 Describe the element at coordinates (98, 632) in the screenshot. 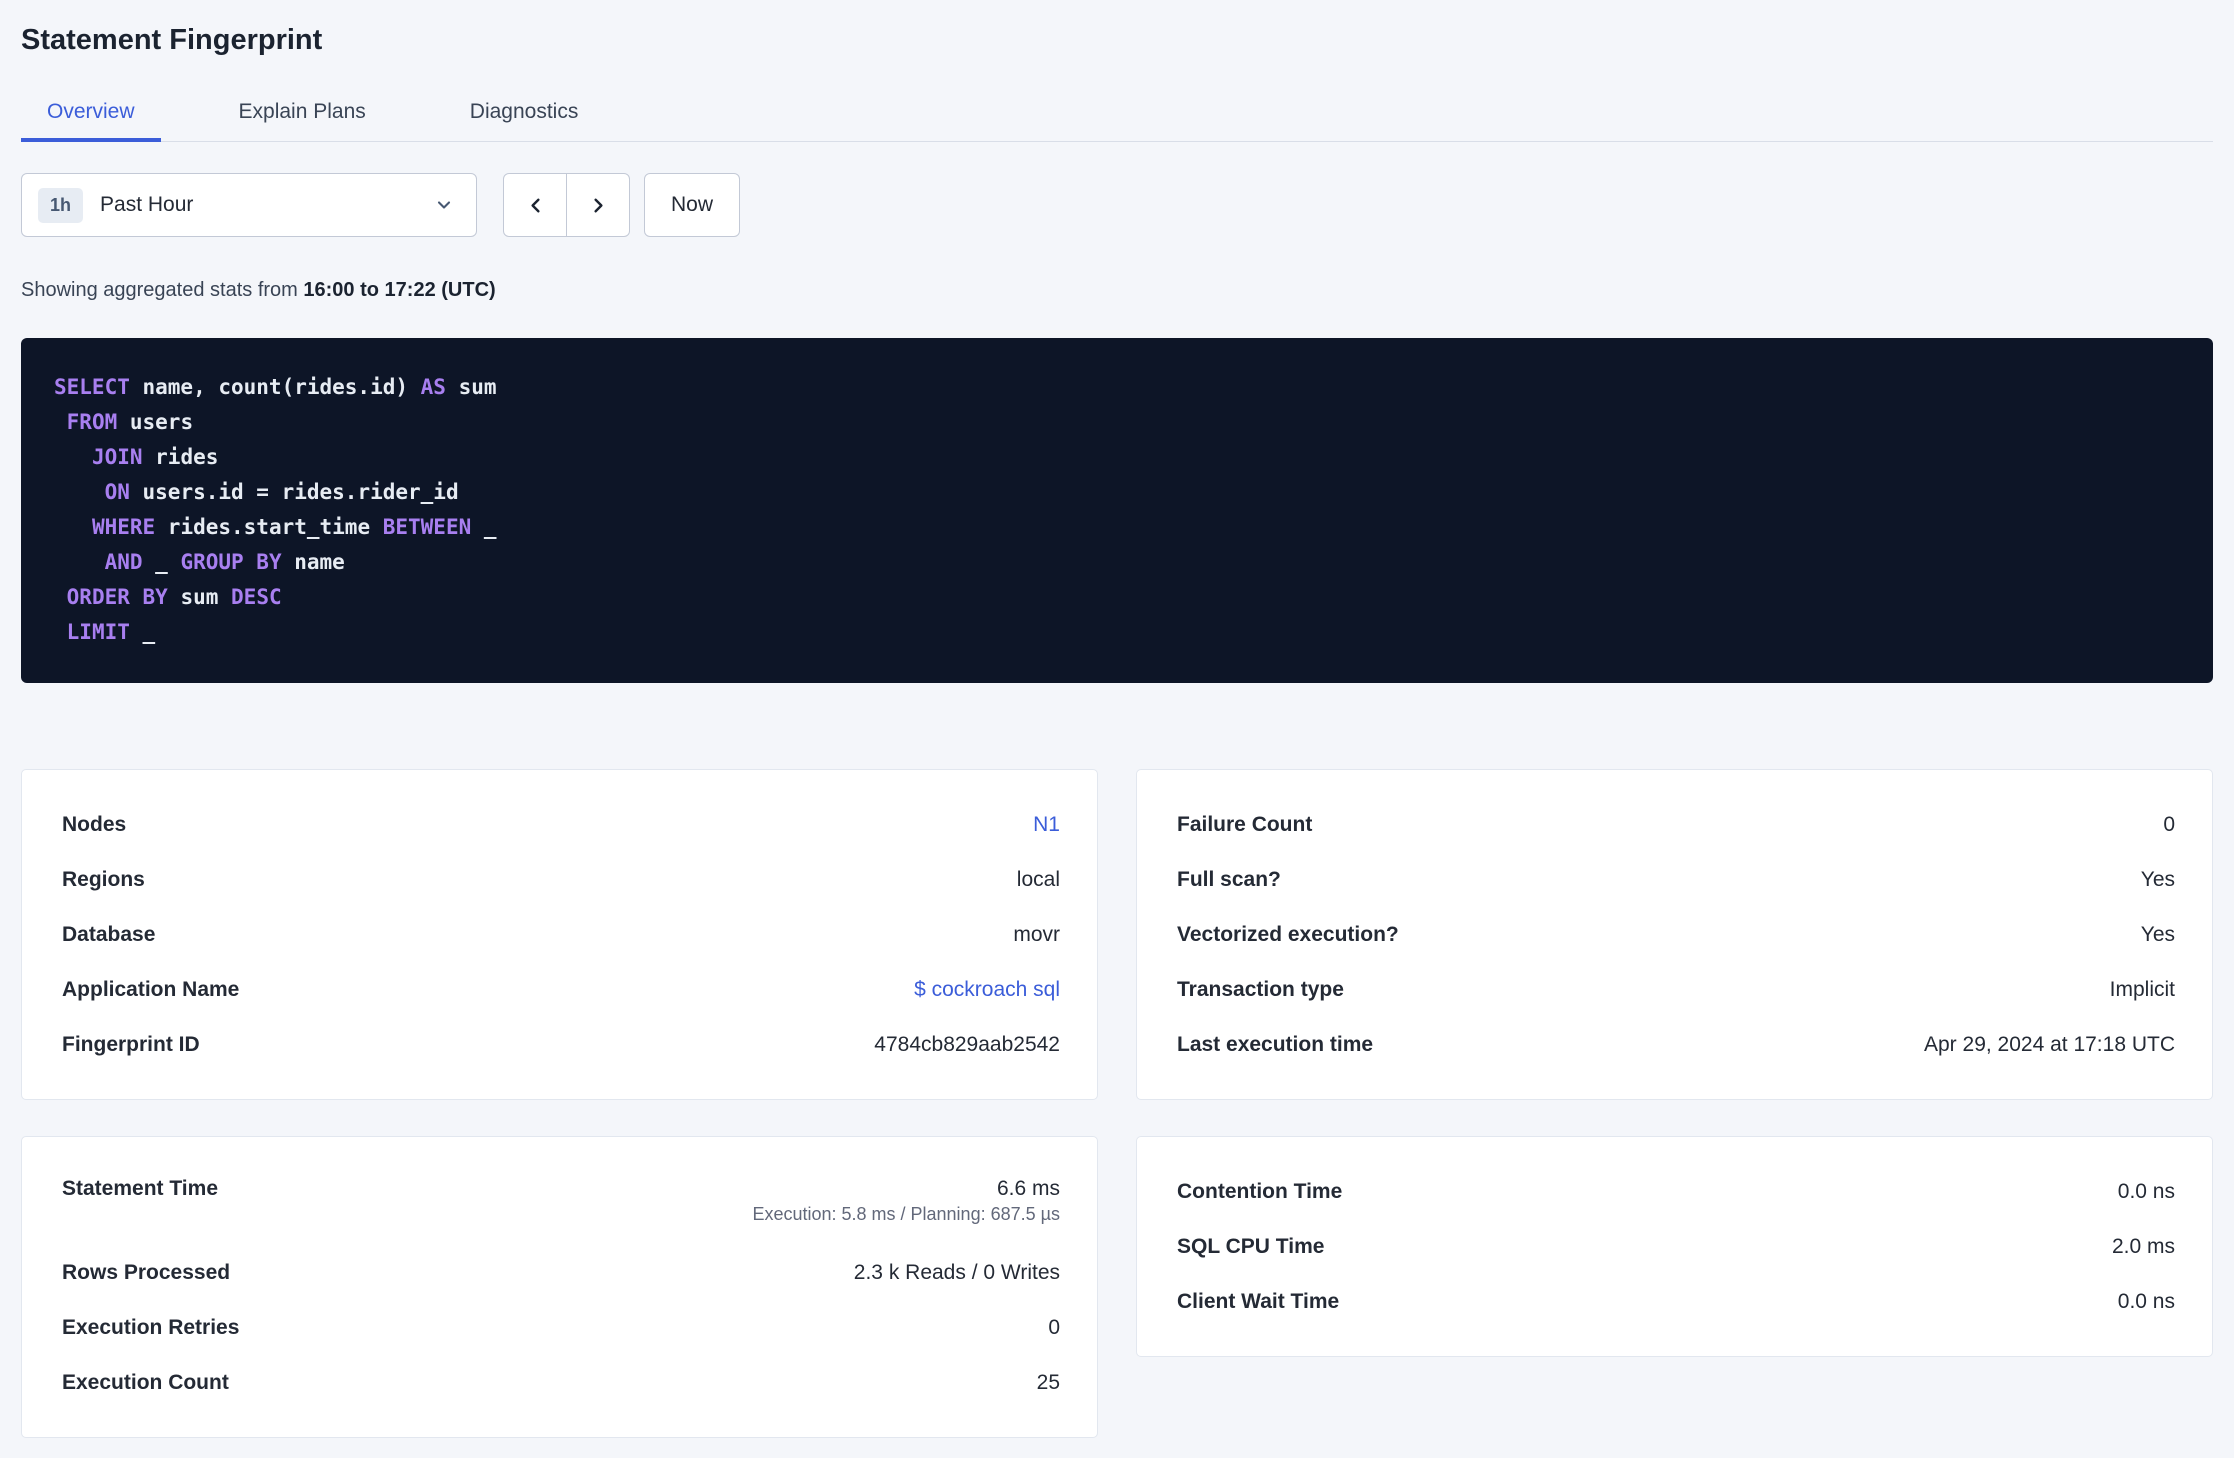

I see `sql-keyword: LIMIT` at that location.